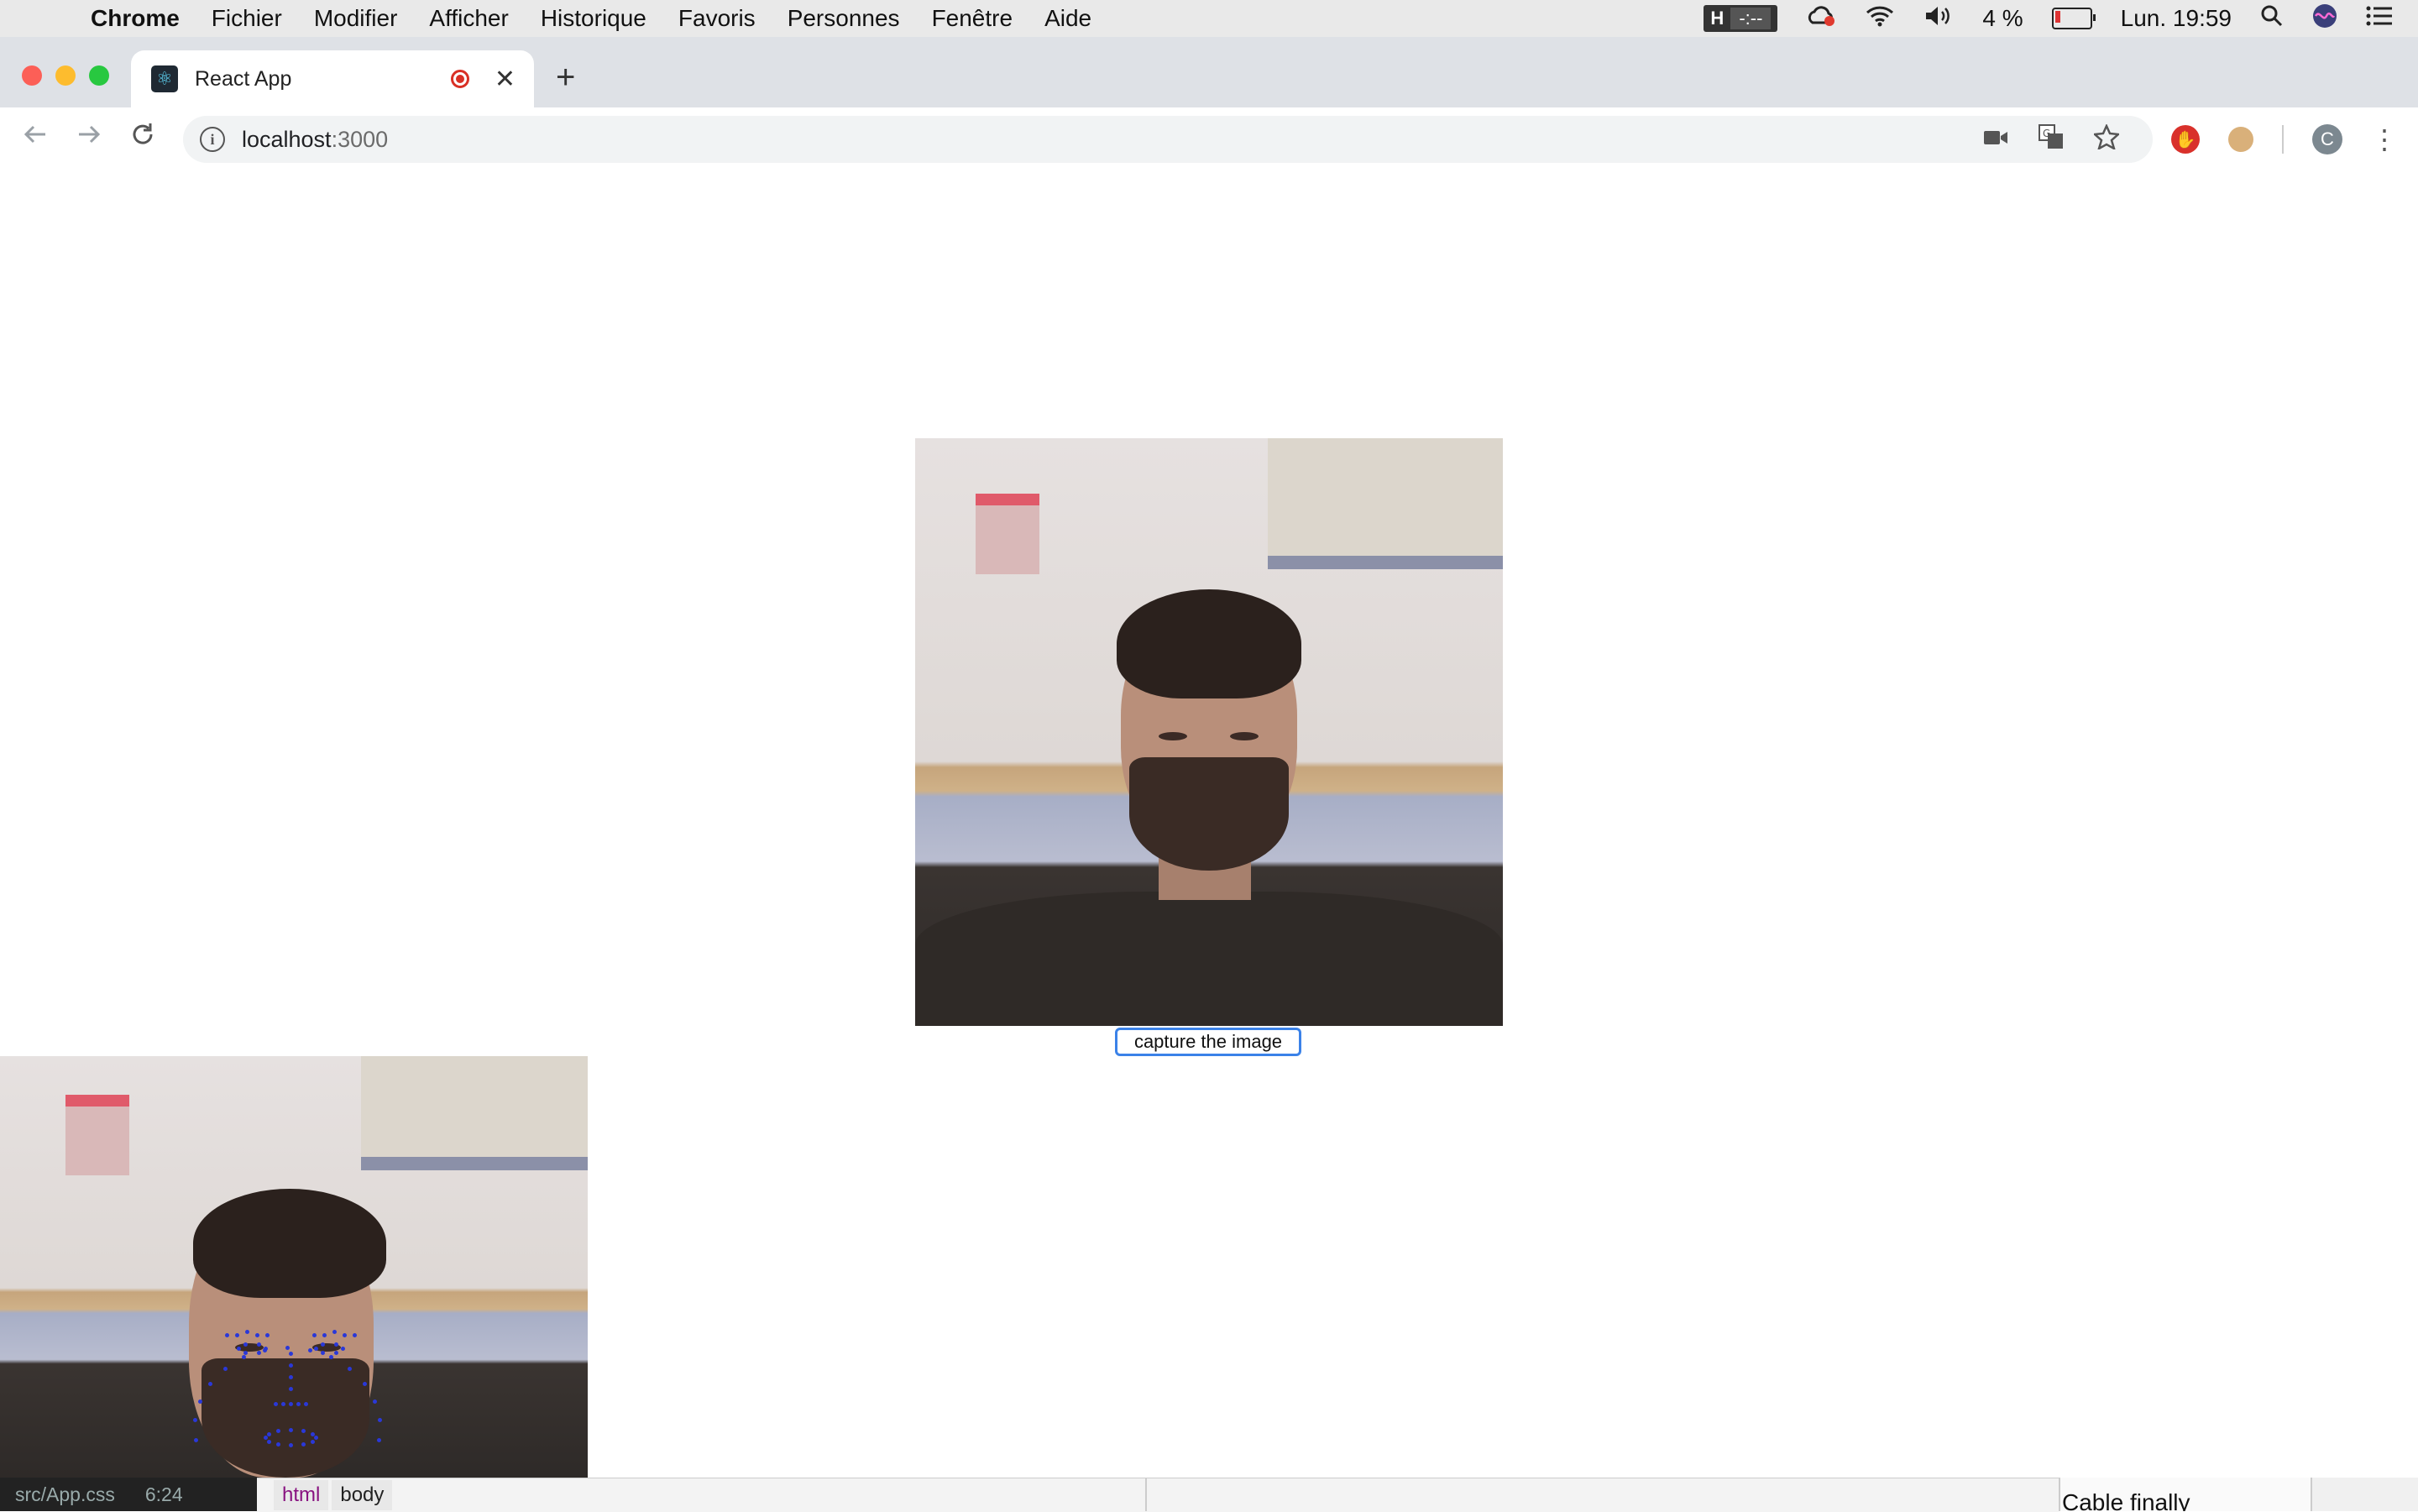 This screenshot has width=2418, height=1512. Describe the element at coordinates (247, 18) in the screenshot. I see `menu-fichier: Fichier` at that location.